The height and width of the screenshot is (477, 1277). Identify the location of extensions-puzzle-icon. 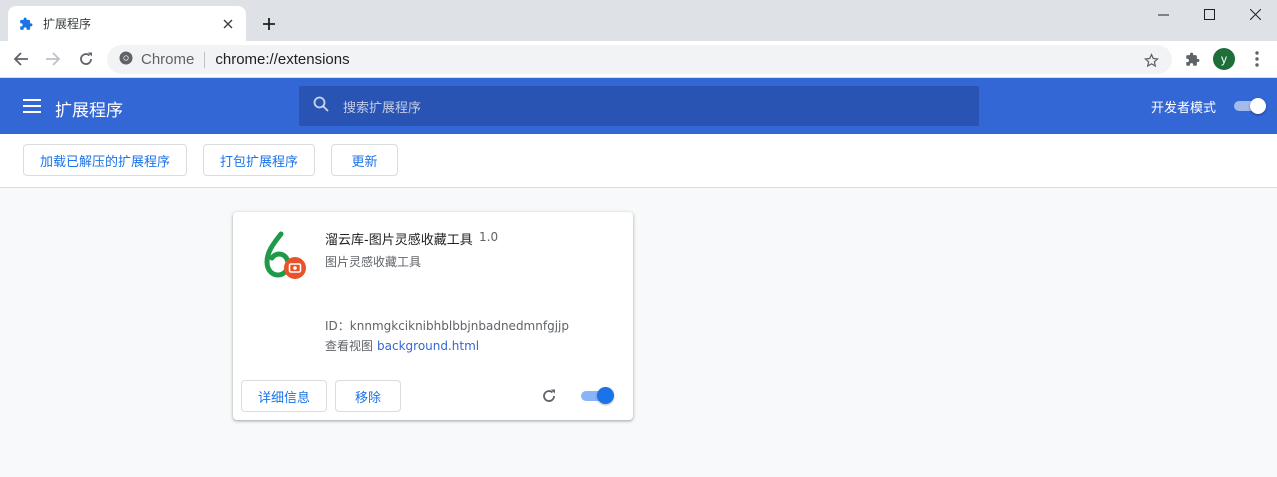
(1192, 59).